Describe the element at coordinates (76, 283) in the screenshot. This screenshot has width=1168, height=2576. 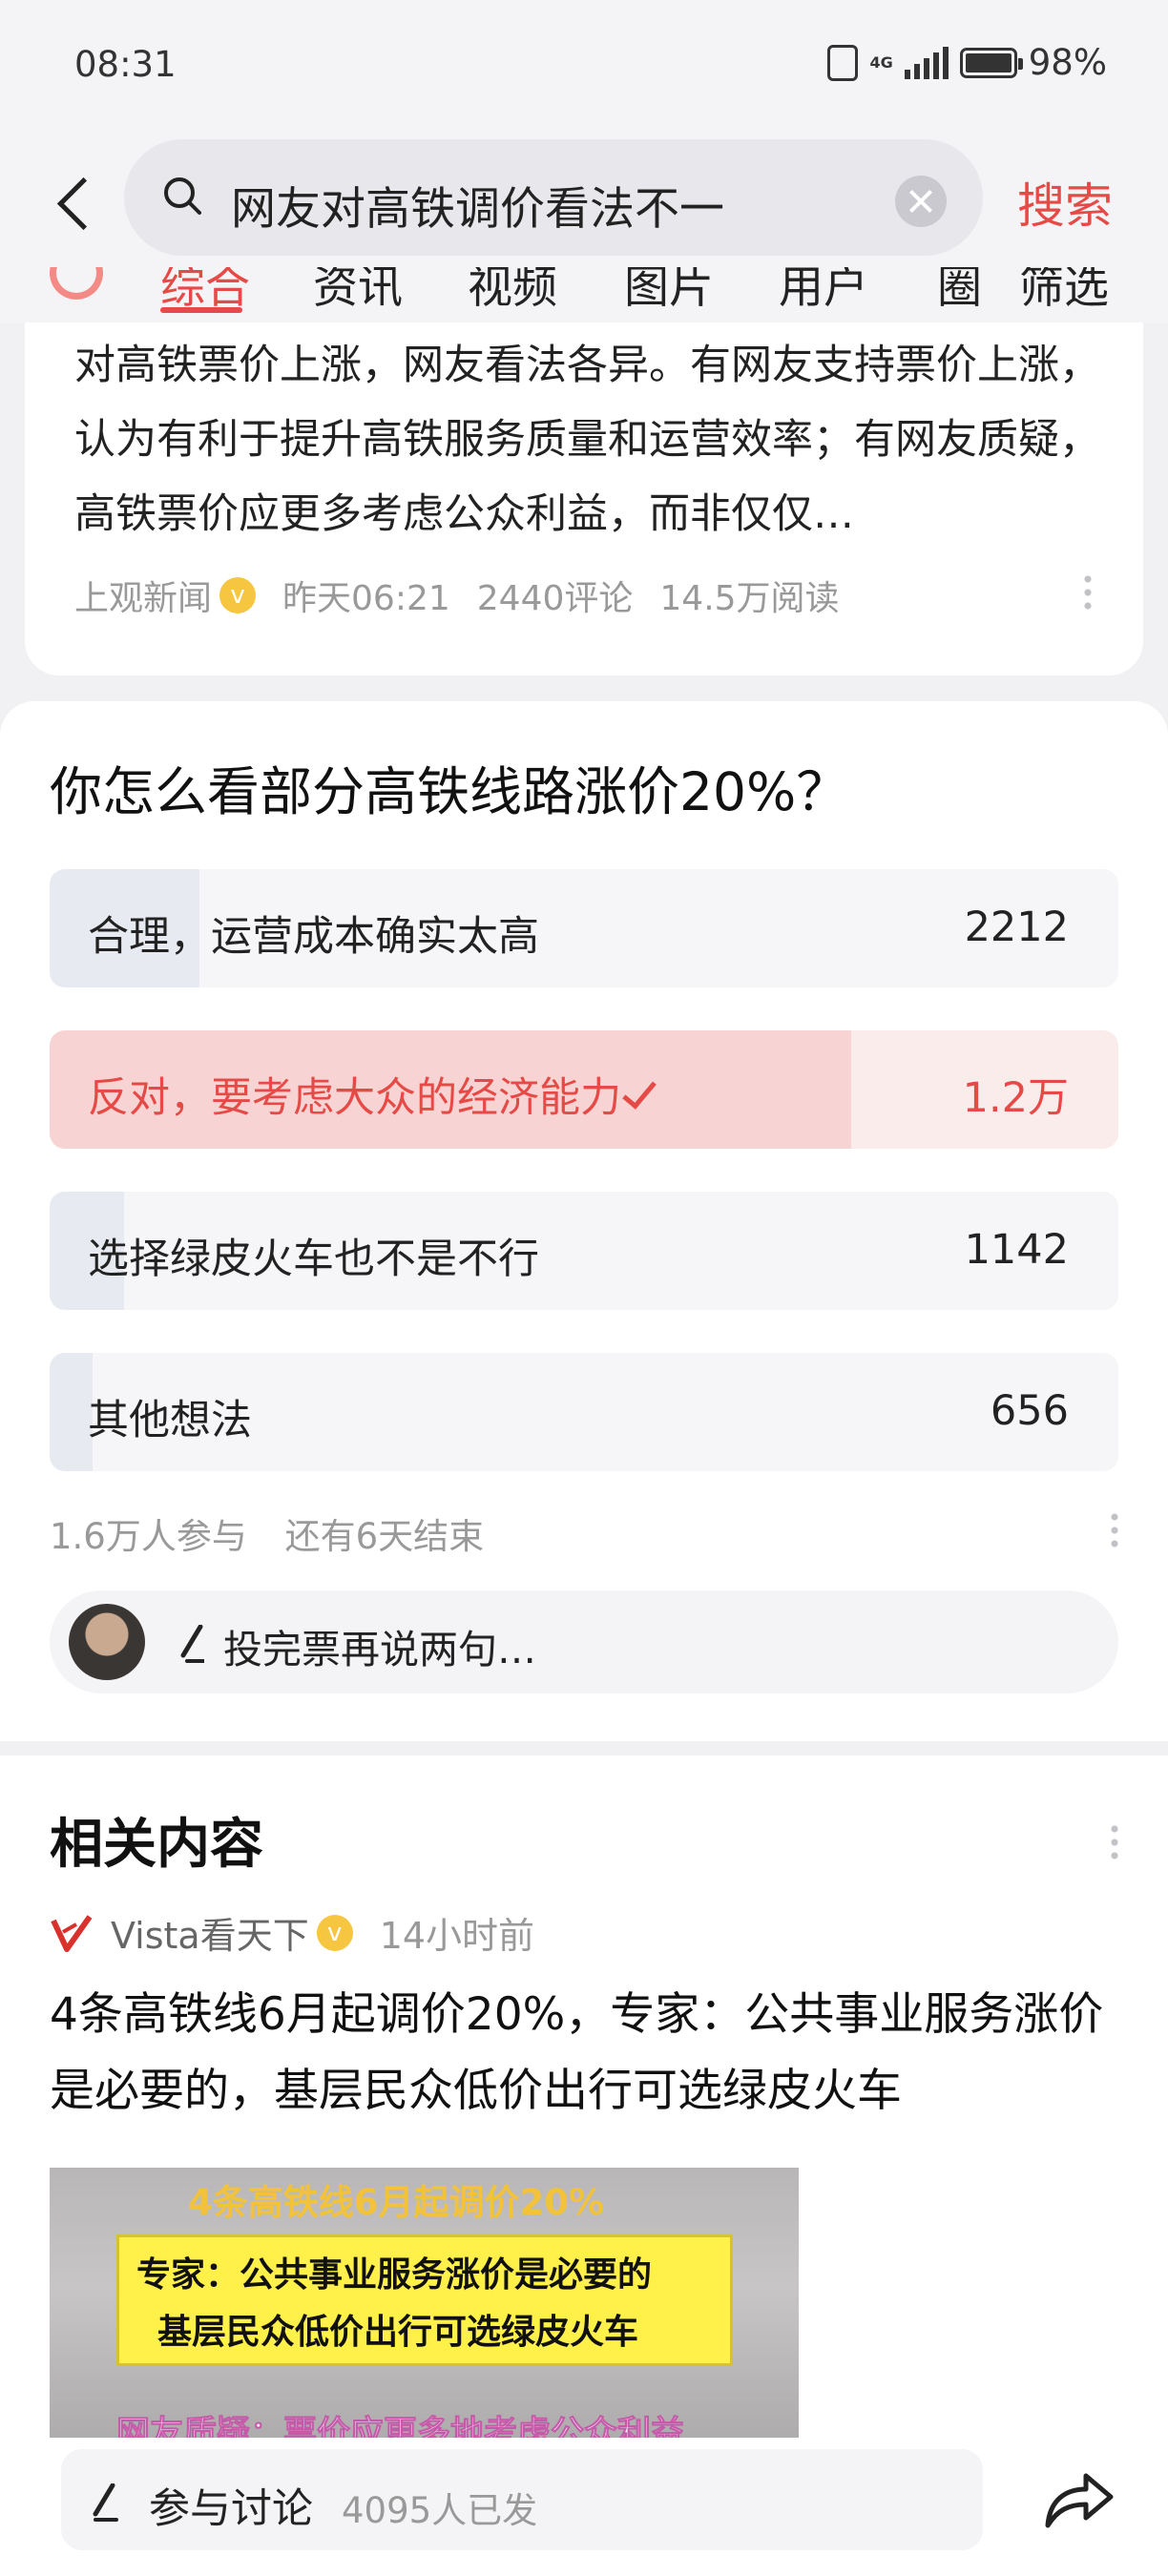
I see `app-logo-icon` at that location.